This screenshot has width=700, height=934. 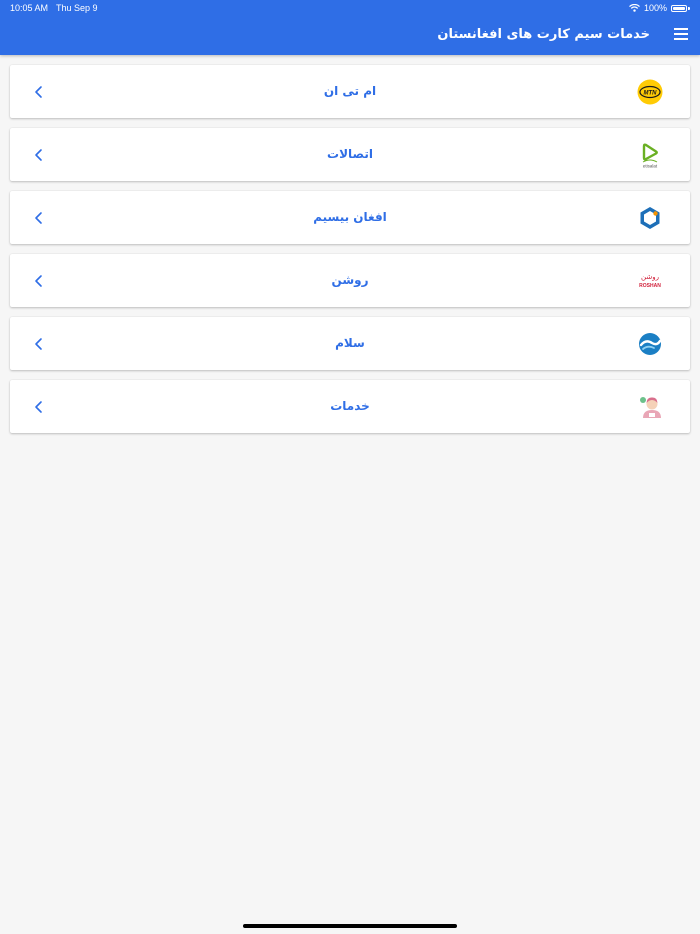 I want to click on battery-percent: 100%, so click(x=655, y=8).